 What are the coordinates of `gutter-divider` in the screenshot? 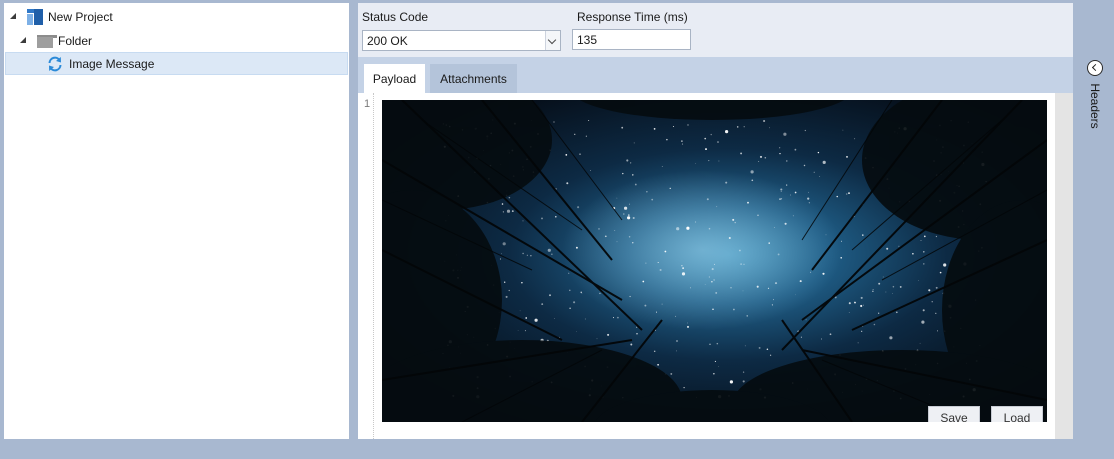 It's located at (373, 266).